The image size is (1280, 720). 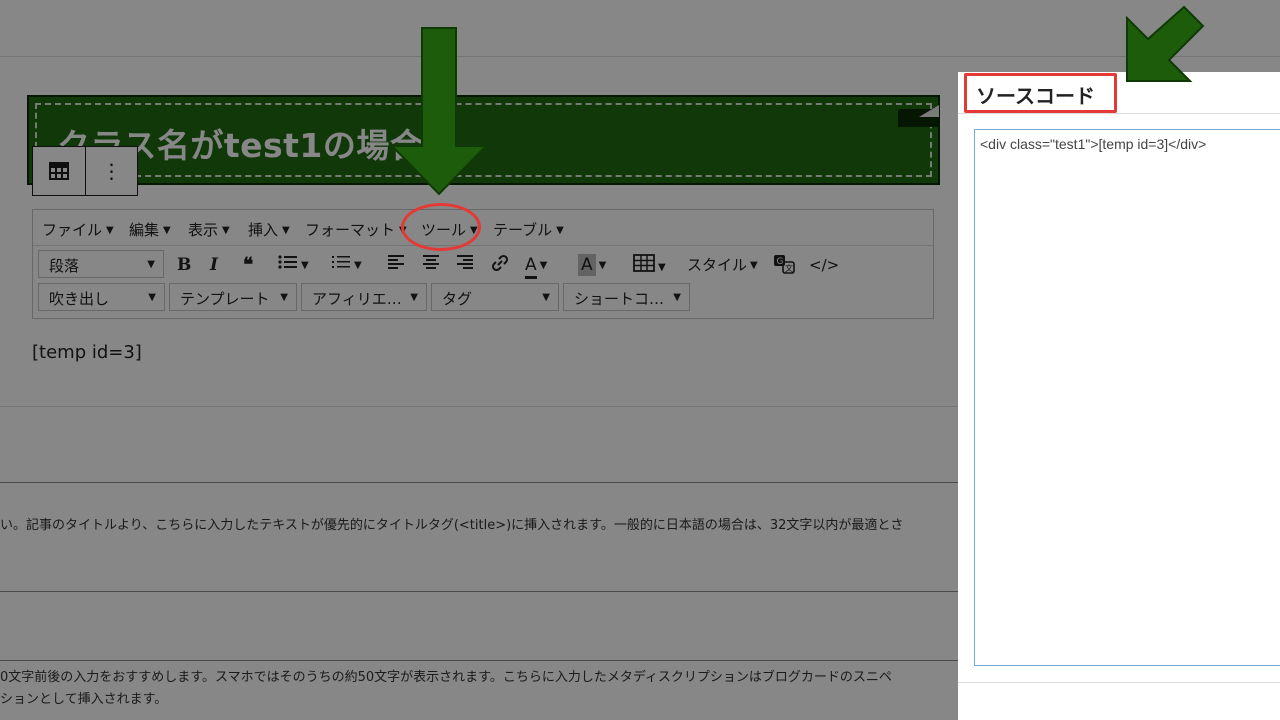 What do you see at coordinates (1165, 43) in the screenshot?
I see `down-left-arrow-icon` at bounding box center [1165, 43].